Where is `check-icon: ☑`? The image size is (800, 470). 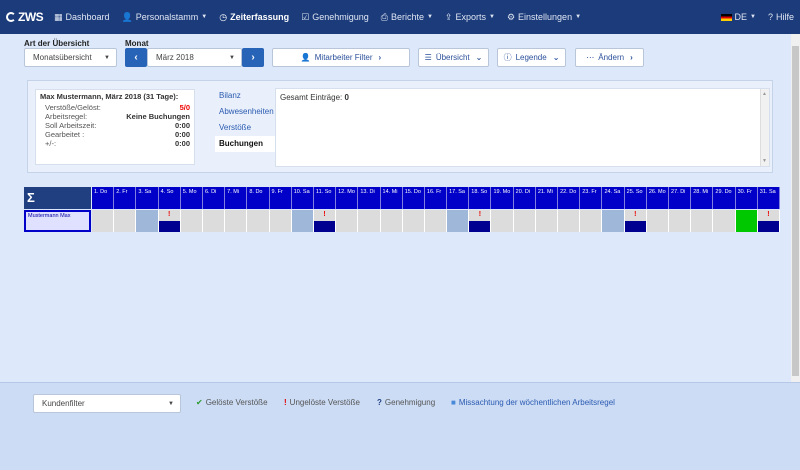
check-icon: ☑ is located at coordinates (305, 16).